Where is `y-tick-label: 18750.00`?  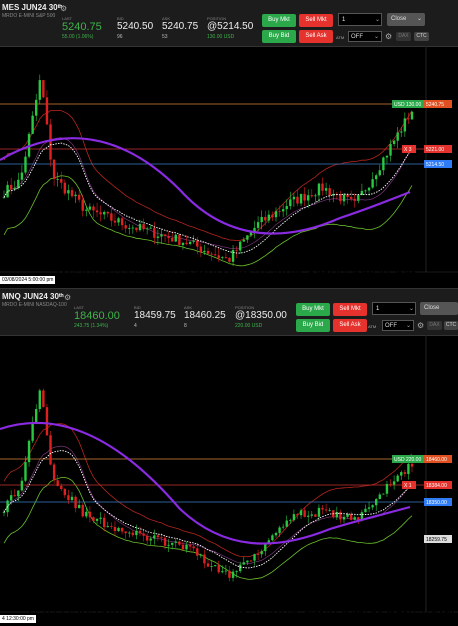
y-tick-label: 18750.00 is located at coordinates (444, 342).